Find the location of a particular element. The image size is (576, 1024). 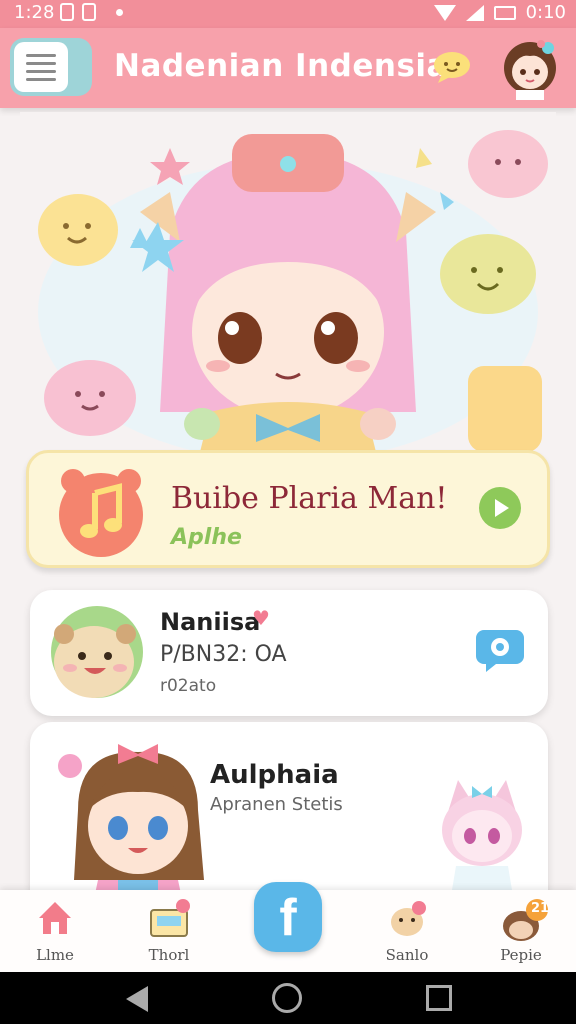

notification-dot-icon is located at coordinates (119, 12).